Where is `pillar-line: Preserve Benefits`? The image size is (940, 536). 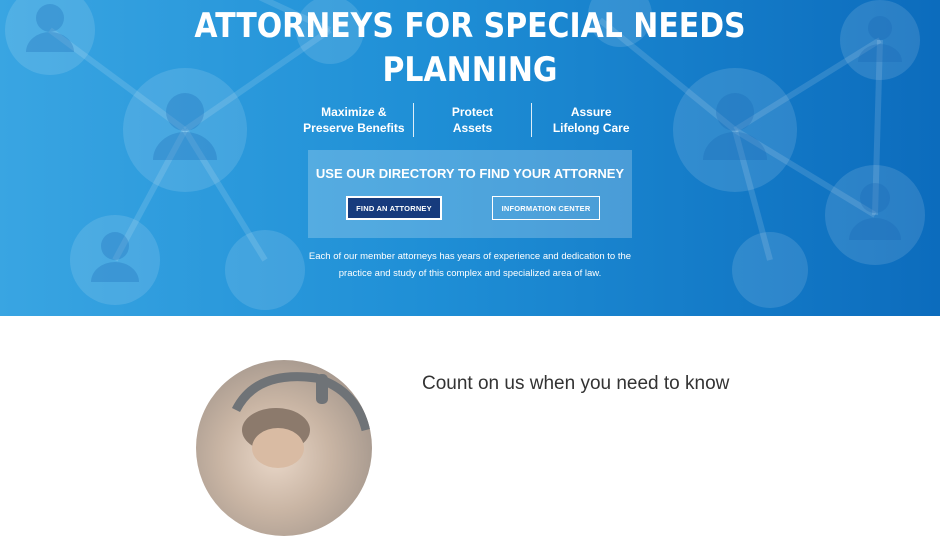 pillar-line: Preserve Benefits is located at coordinates (354, 128).